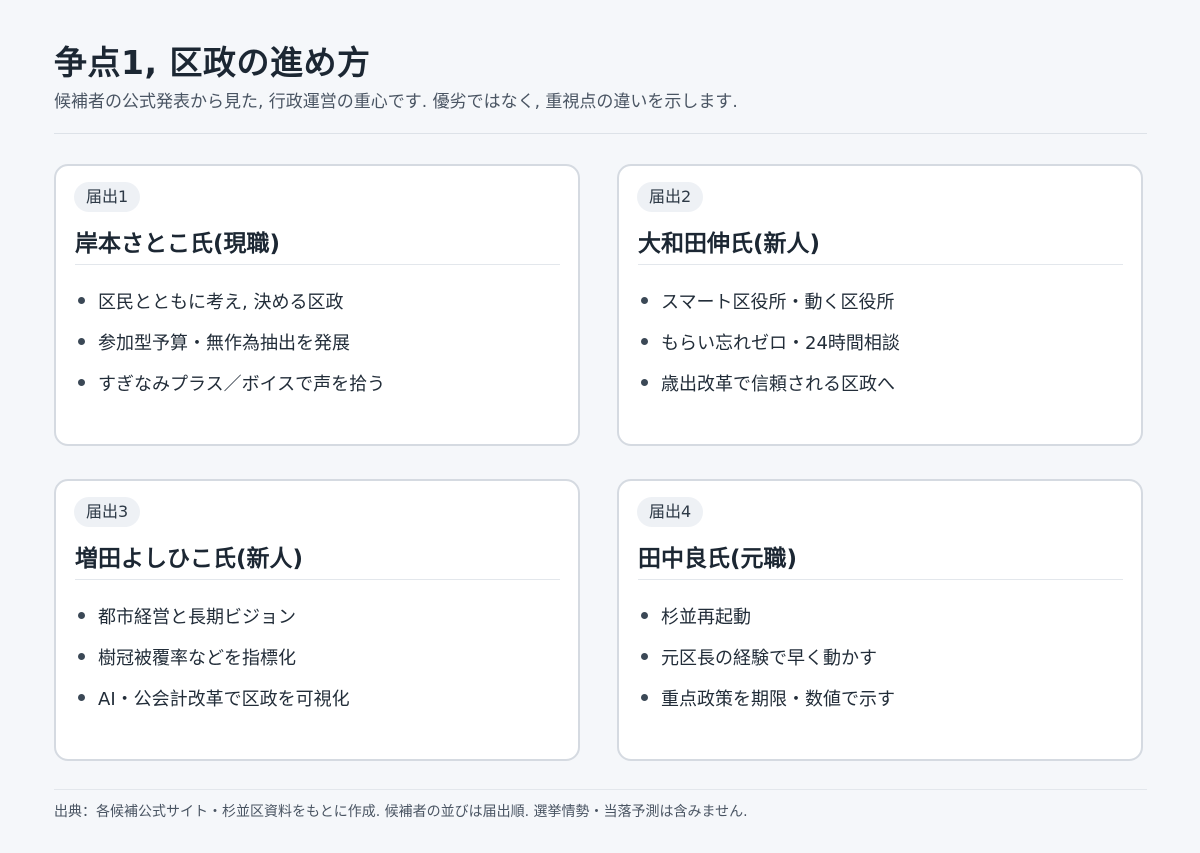 The image size is (1200, 853). I want to click on policy-text: 杉並再起動, so click(706, 617).